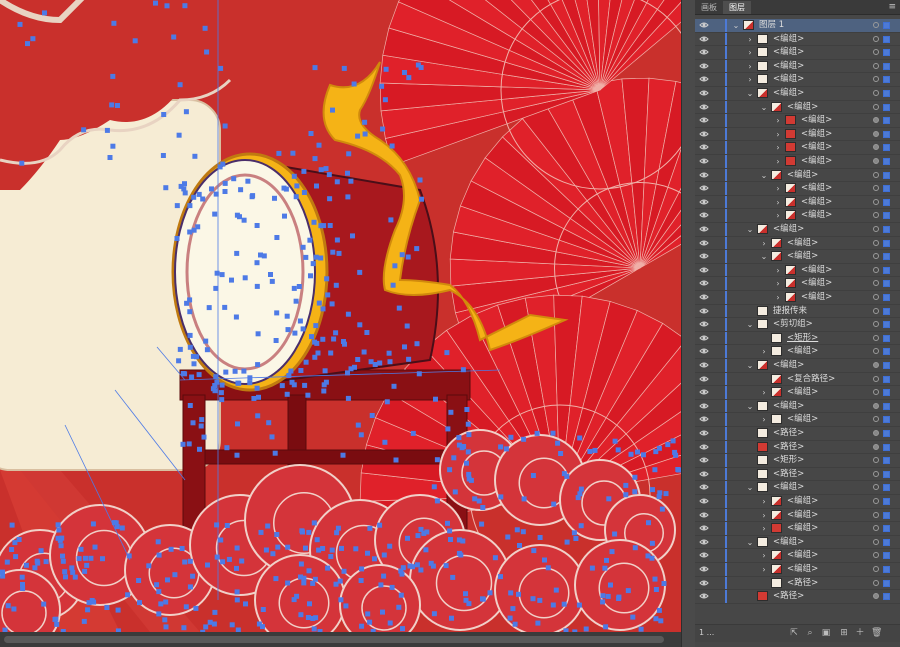 The height and width of the screenshot is (647, 900). Describe the element at coordinates (797, 570) in the screenshot. I see `layer-row: › <编组>` at that location.